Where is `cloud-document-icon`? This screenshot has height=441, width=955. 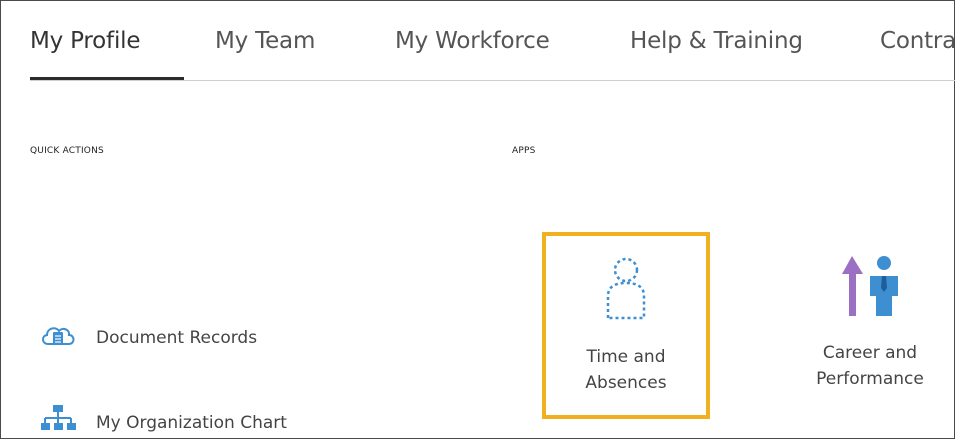
cloud-document-icon is located at coordinates (58, 338).